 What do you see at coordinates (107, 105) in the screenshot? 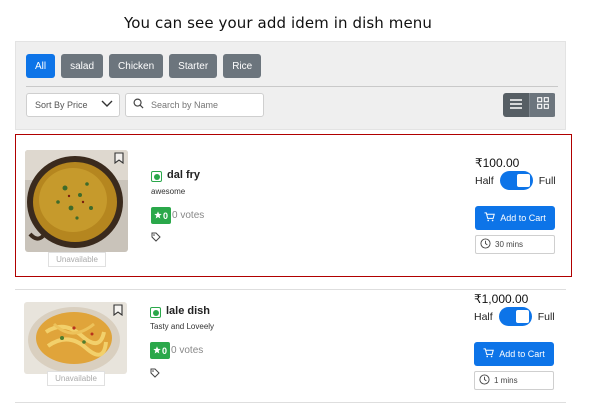
I see `chevron-down-icon` at bounding box center [107, 105].